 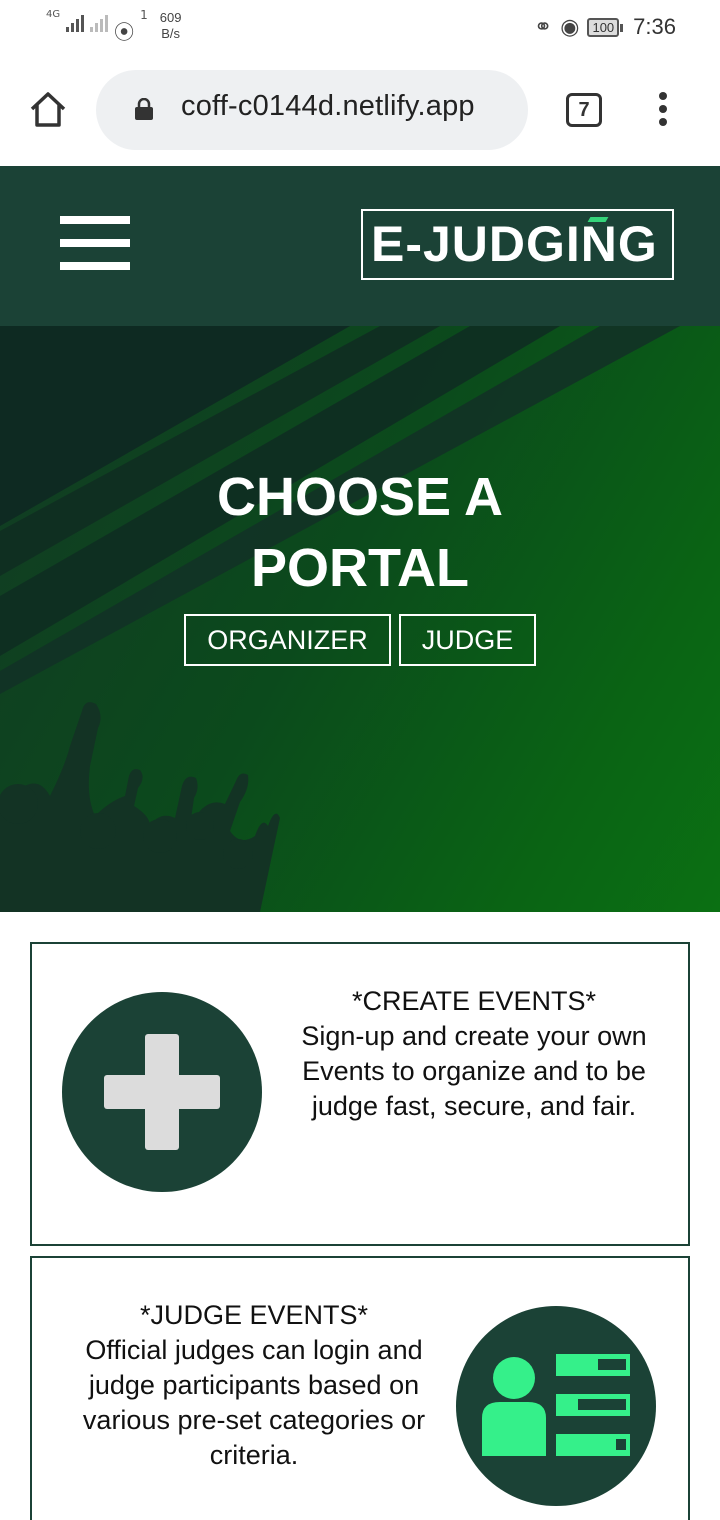 What do you see at coordinates (654, 26) in the screenshot?
I see `clock: 7:36` at bounding box center [654, 26].